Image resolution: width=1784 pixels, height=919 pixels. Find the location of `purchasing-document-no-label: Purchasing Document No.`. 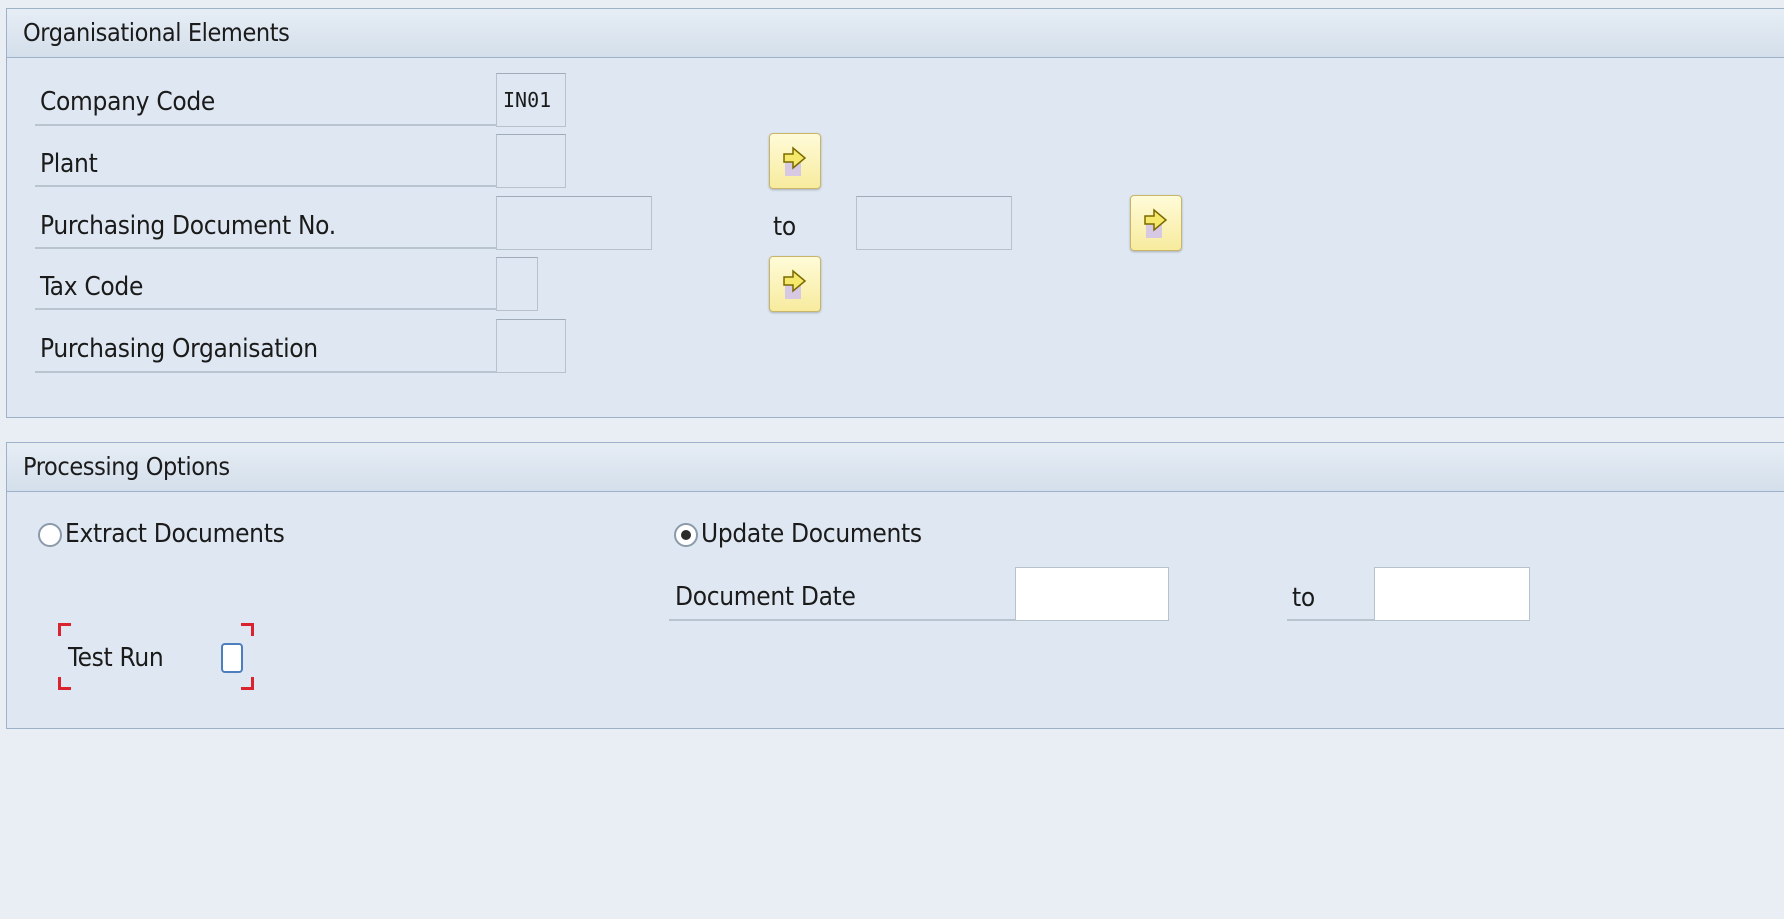

purchasing-document-no-label: Purchasing Document No. is located at coordinates (188, 226).